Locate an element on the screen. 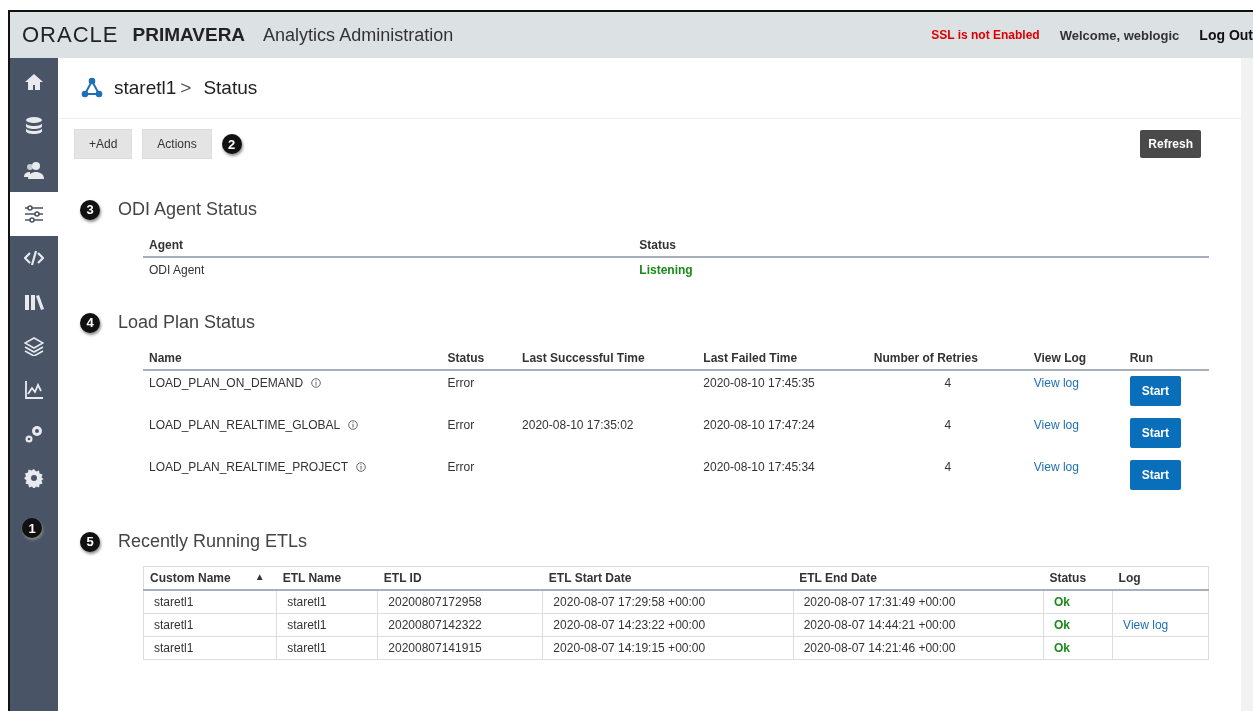  table-cell: 2020-08-07 14:21:46 +00:00 is located at coordinates (918, 648).